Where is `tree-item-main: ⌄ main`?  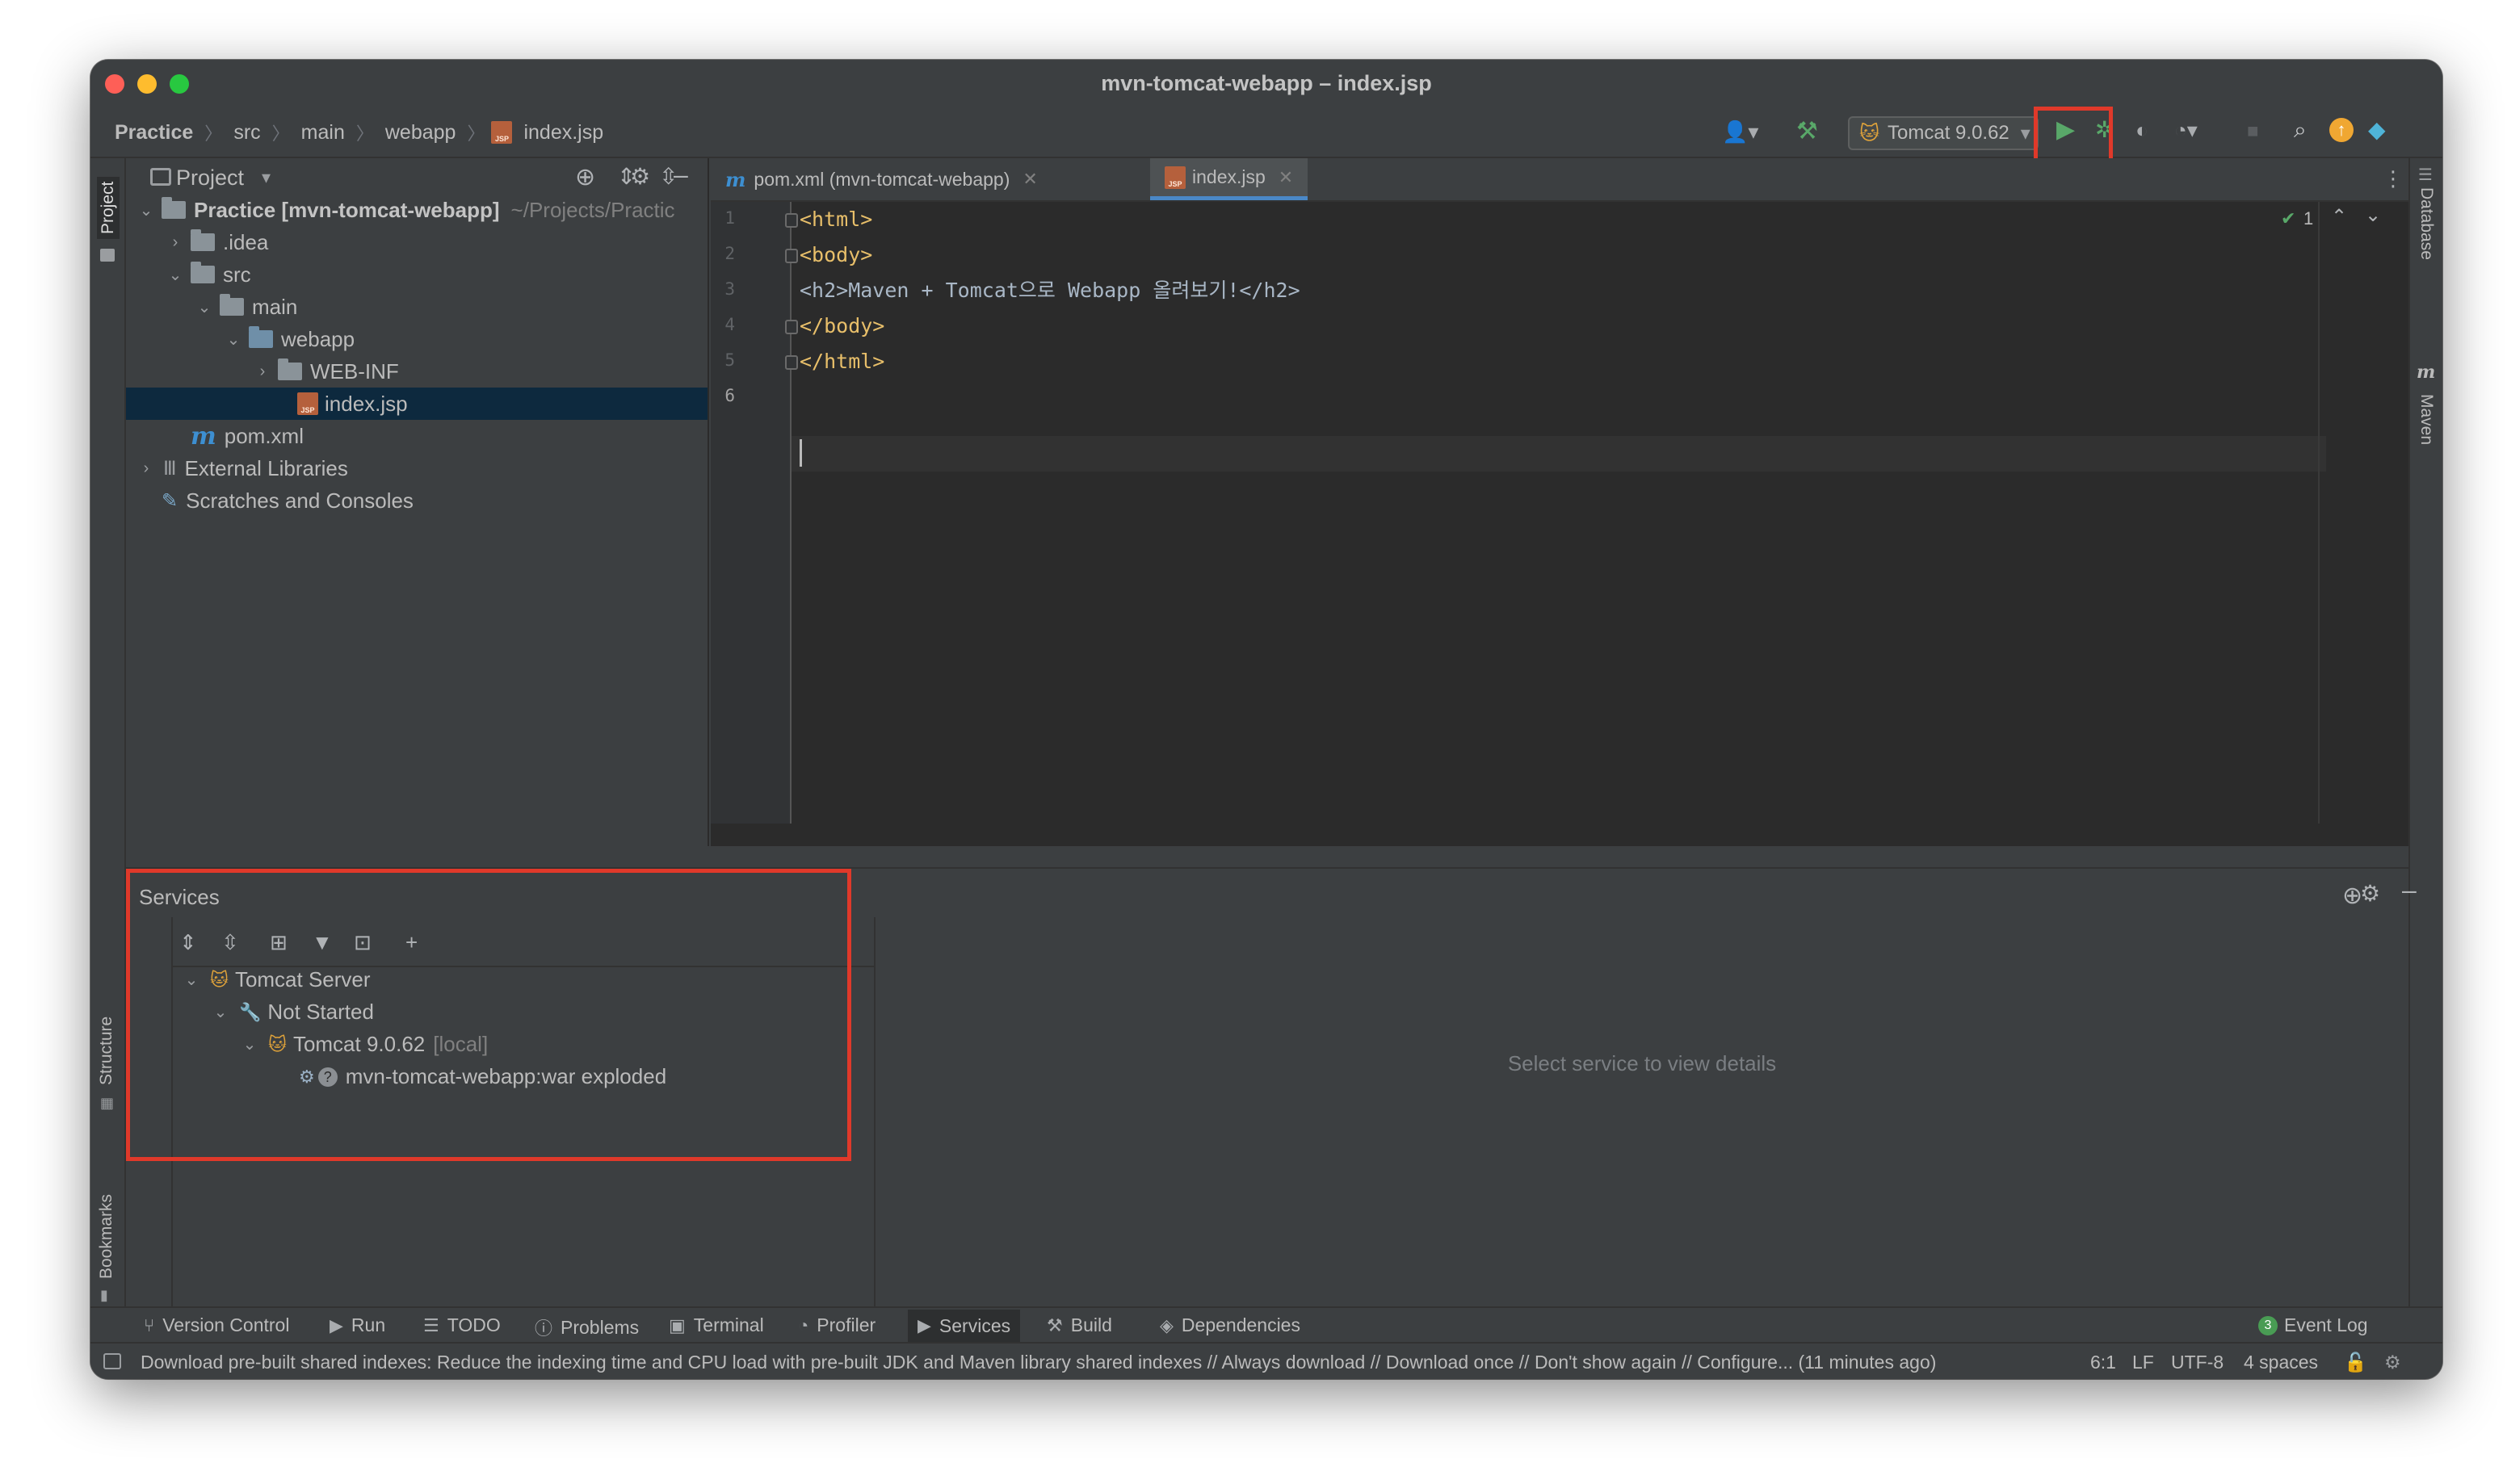 tree-item-main: ⌄ main is located at coordinates (417, 307).